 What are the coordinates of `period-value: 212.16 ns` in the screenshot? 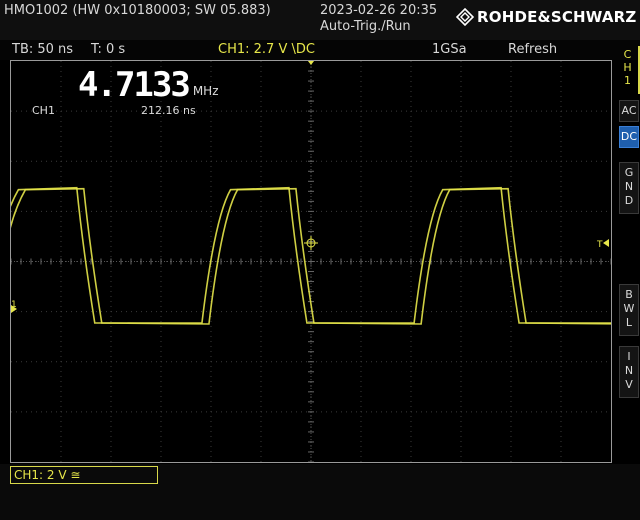 It's located at (168, 110).